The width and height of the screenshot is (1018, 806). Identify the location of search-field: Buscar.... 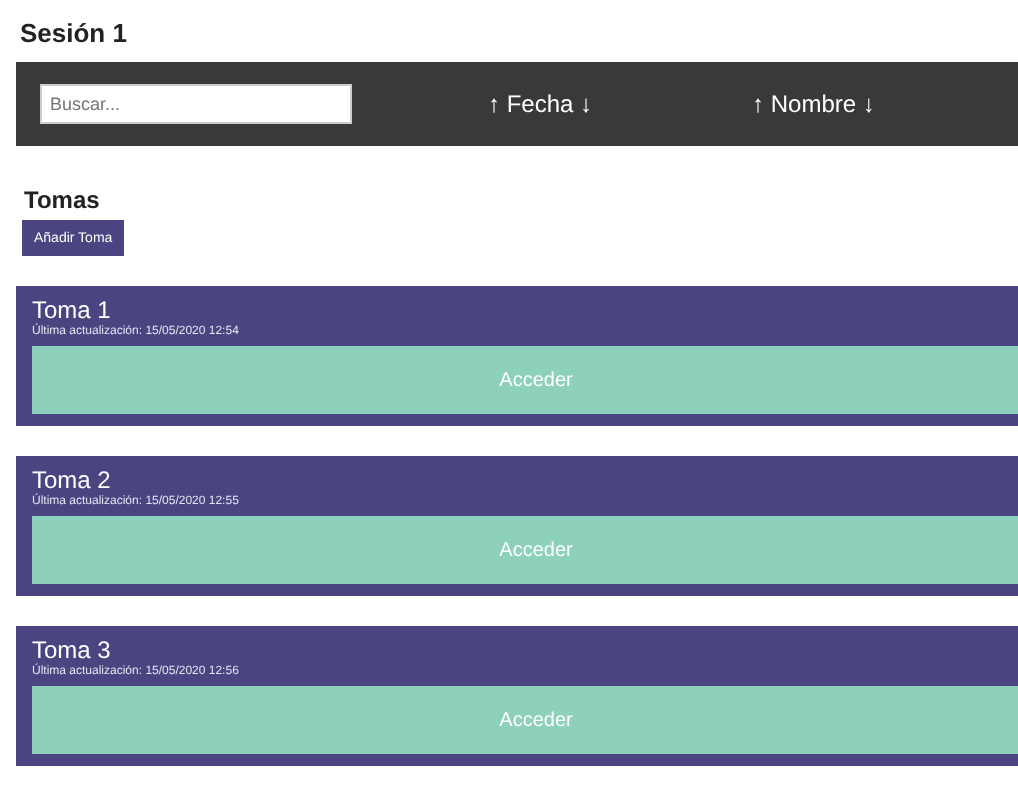
(196, 104).